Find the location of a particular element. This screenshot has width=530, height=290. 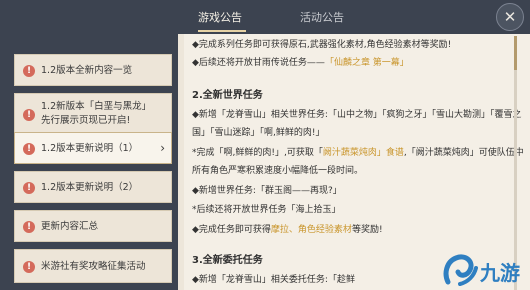

highlight-text: 「仙麟之章 第一幕」 is located at coordinates (366, 63).